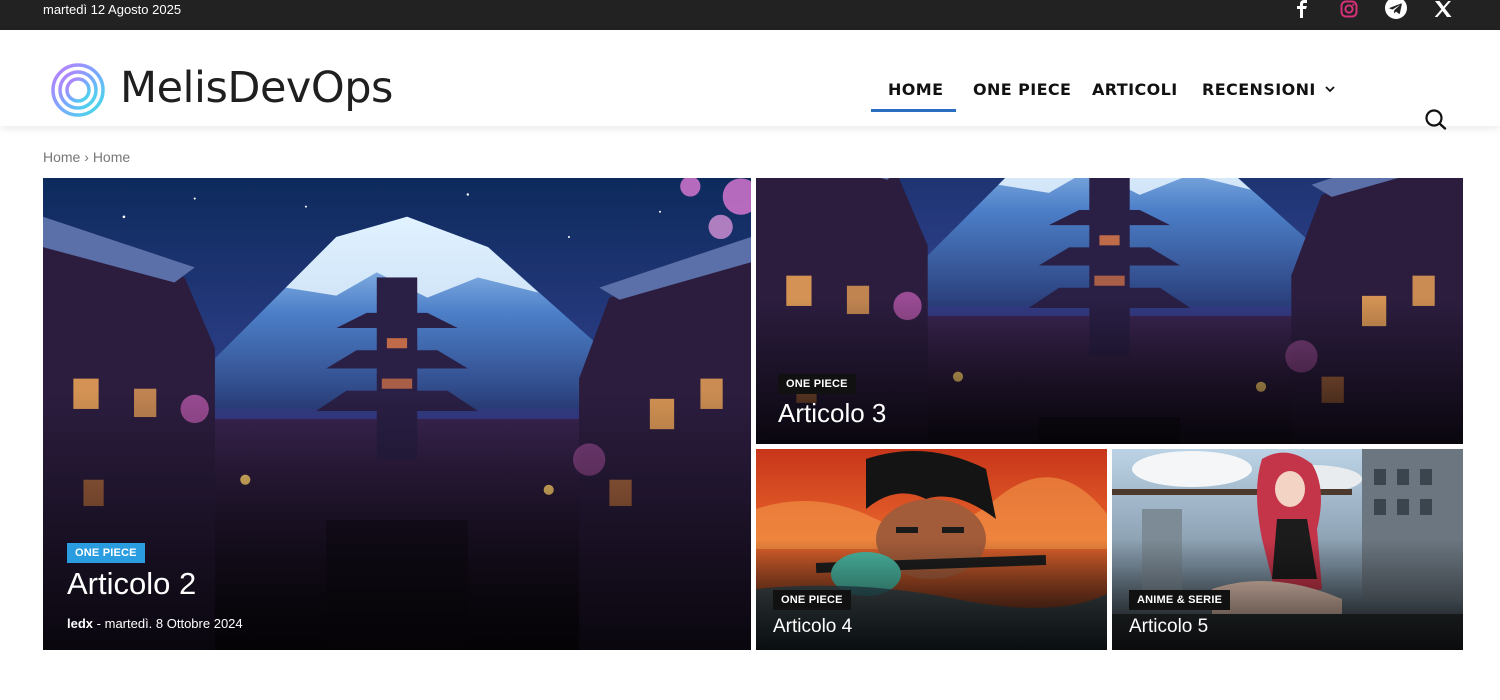 Image resolution: width=1500 pixels, height=700 pixels. What do you see at coordinates (913, 110) in the screenshot?
I see `nav-active-indicator` at bounding box center [913, 110].